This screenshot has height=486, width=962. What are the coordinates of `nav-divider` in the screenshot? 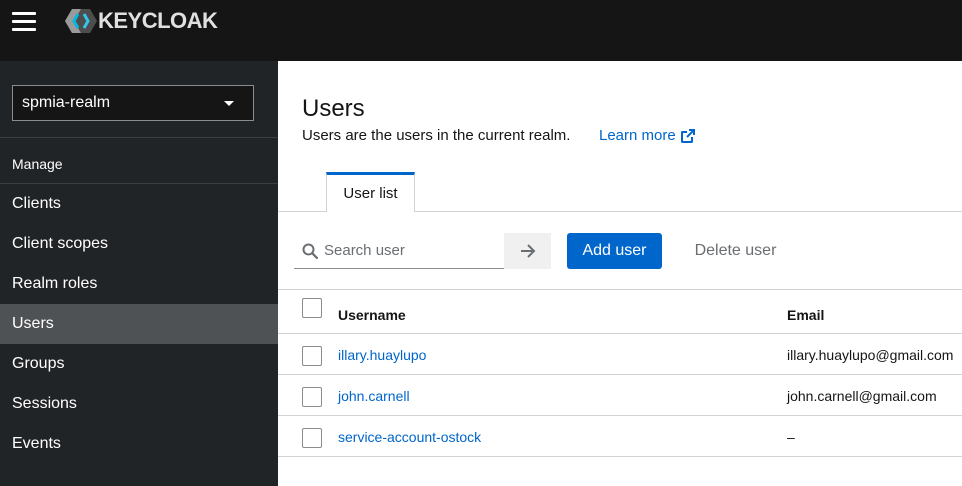 It's located at (139, 137).